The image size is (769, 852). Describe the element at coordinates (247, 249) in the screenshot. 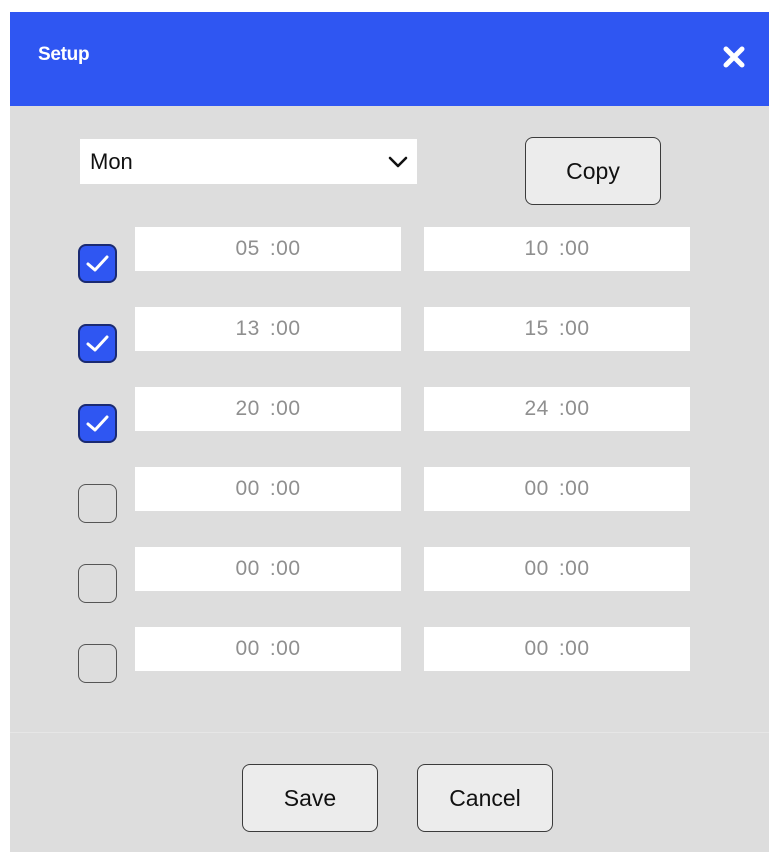

I see `slot-start-hour: 05` at that location.